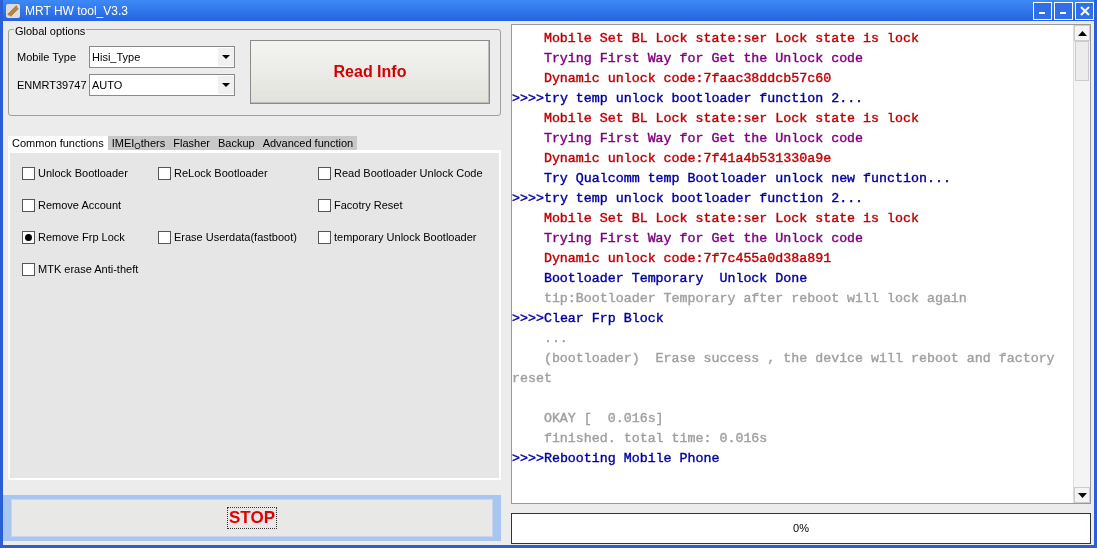 This screenshot has width=1097, height=548. What do you see at coordinates (308, 143) in the screenshot?
I see `tab: Advanced function` at bounding box center [308, 143].